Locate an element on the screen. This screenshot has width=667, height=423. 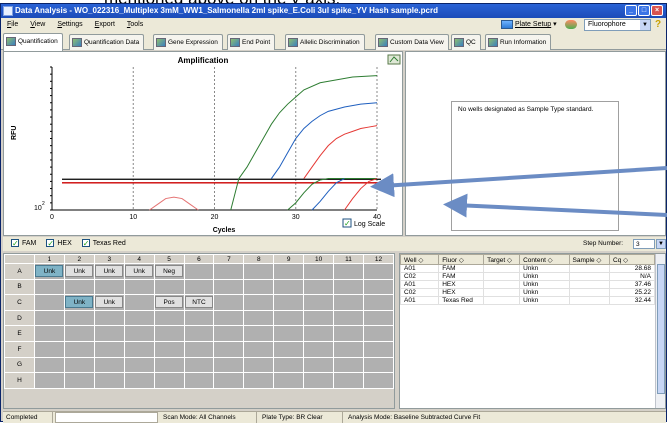
plate-column-header: 4 is located at coordinates (139, 259).